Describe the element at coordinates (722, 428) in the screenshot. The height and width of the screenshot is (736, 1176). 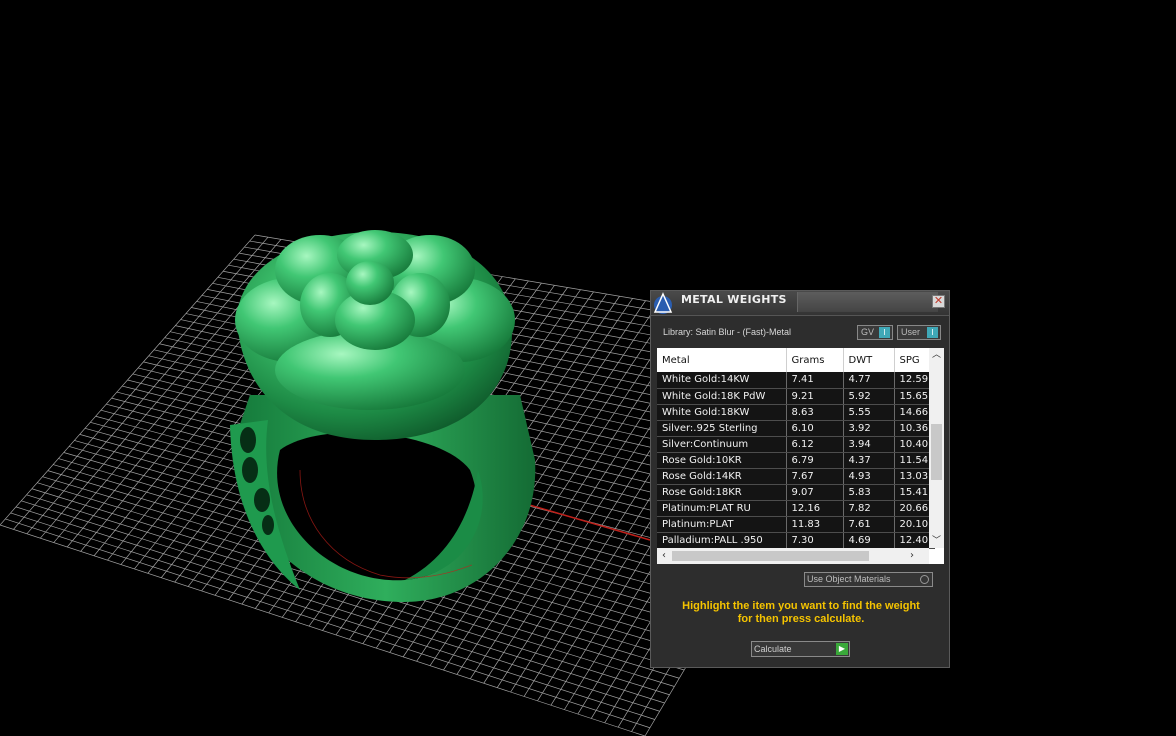
I see `cell-metal: Silver:.925 Sterling` at that location.